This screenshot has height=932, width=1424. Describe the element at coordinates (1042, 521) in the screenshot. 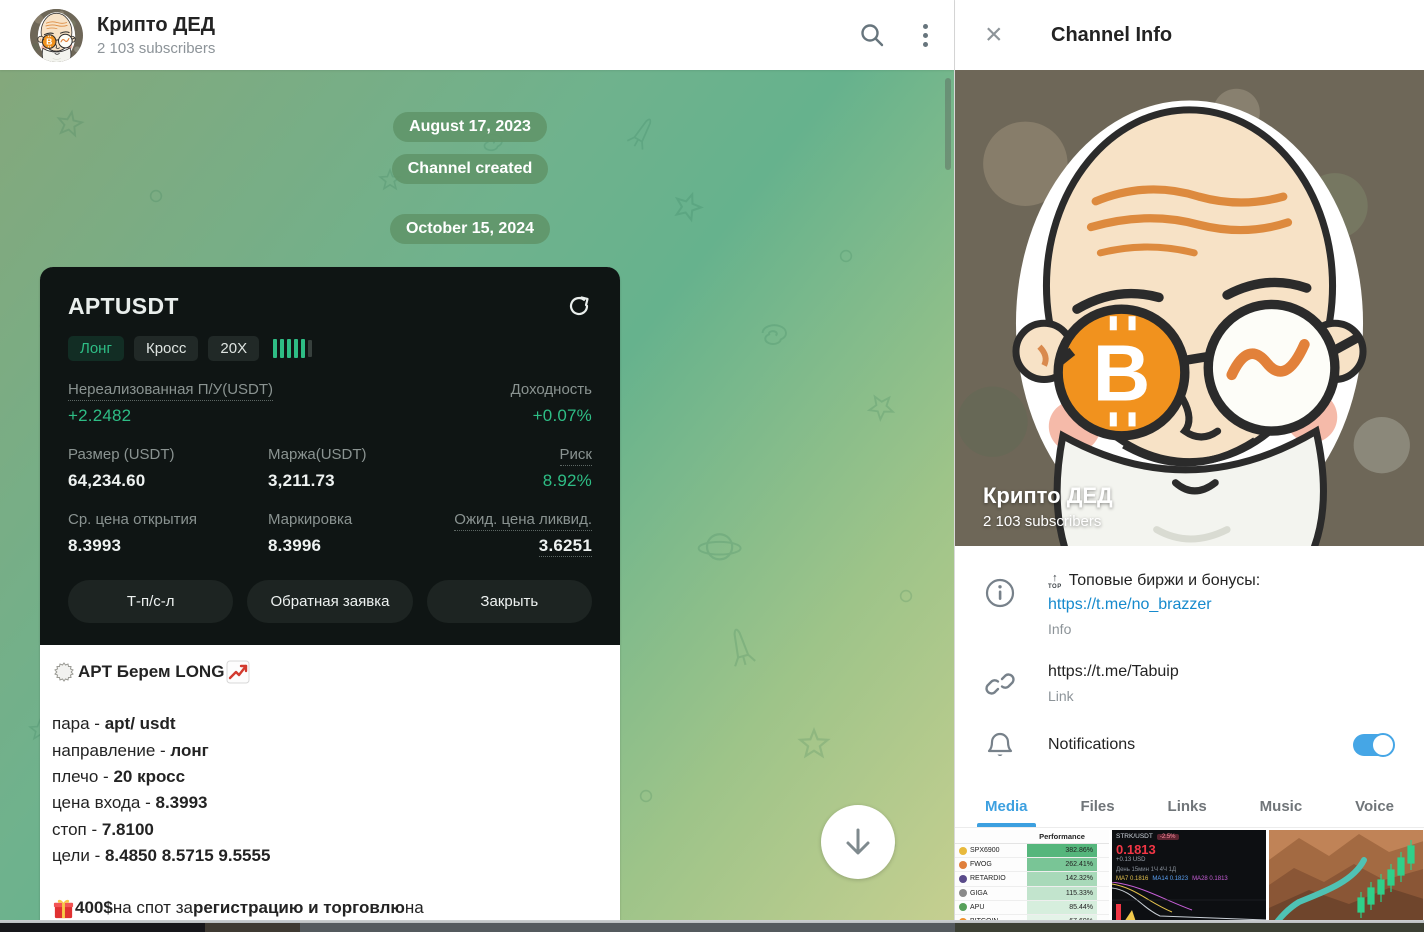

I see `profile-subscribers: 2 103 subscribers` at that location.